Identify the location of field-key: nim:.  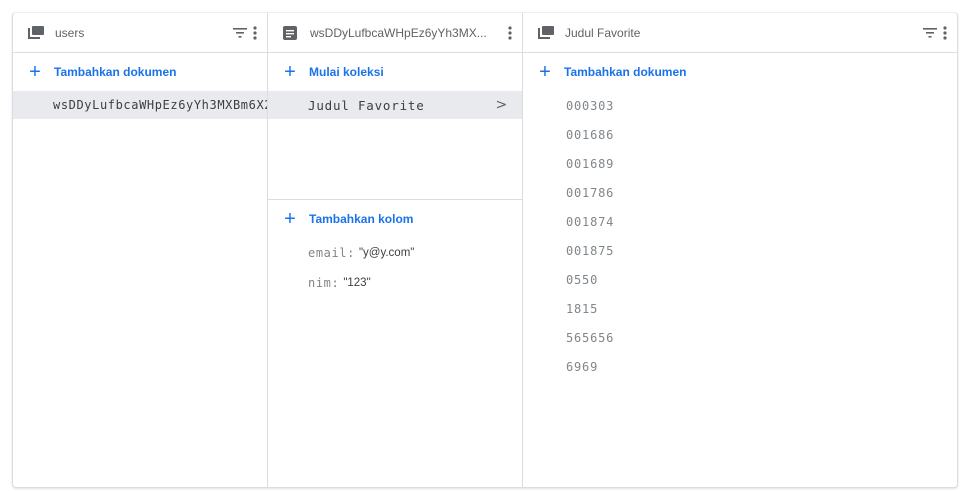
(324, 283).